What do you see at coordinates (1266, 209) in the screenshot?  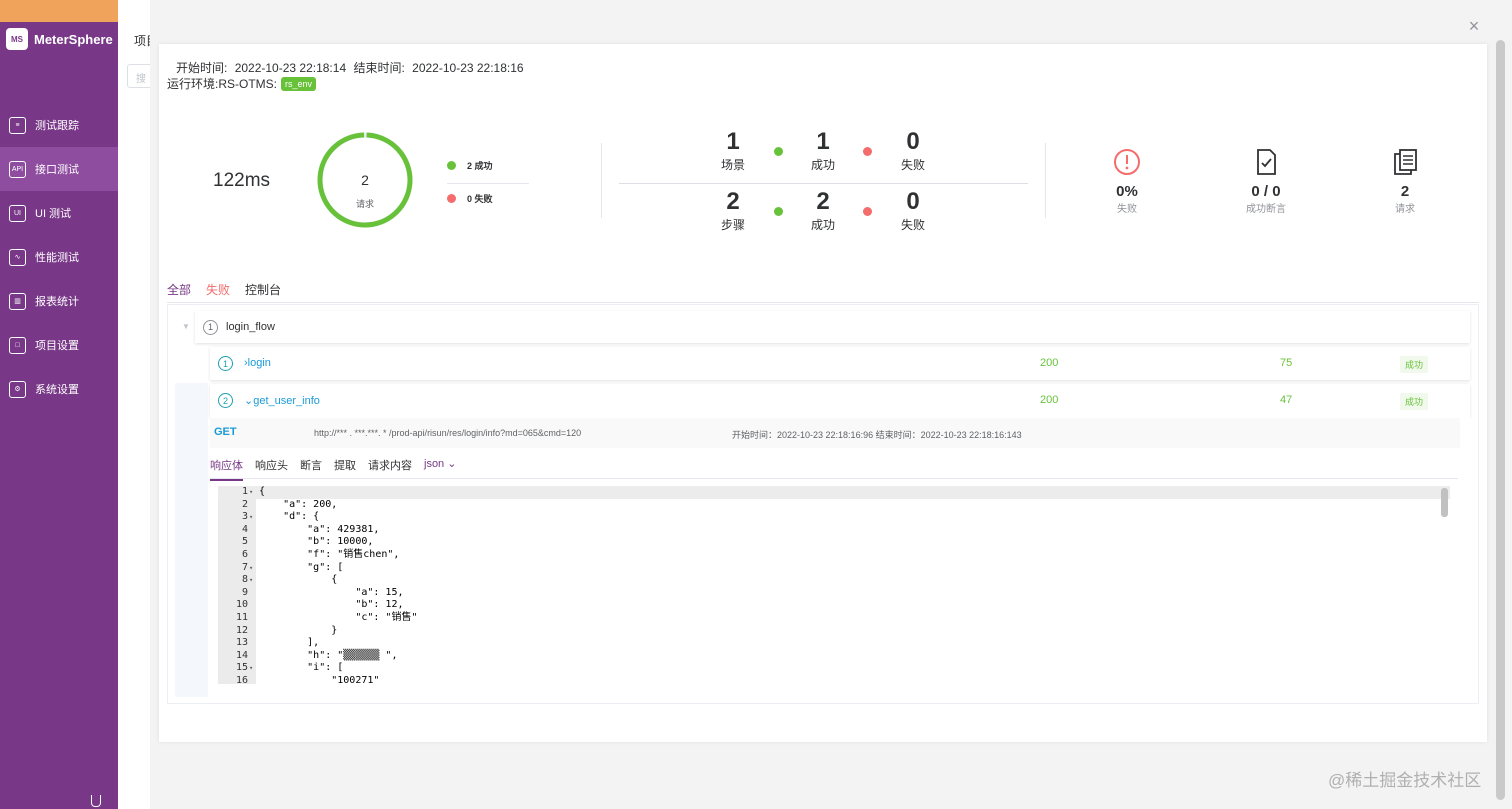 I see `kpi-assertions-label: 成功断言` at bounding box center [1266, 209].